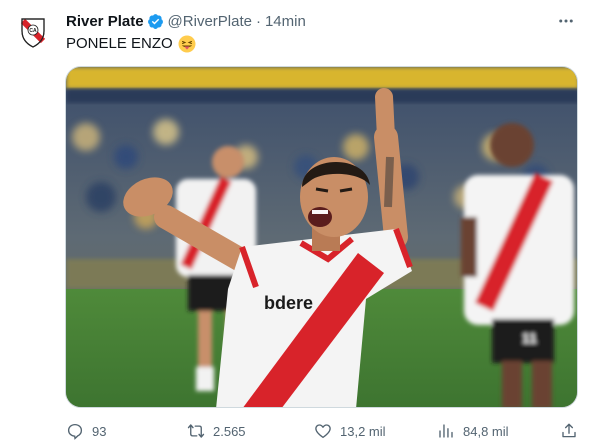  I want to click on like-button: 13,2 mil, so click(350, 431).